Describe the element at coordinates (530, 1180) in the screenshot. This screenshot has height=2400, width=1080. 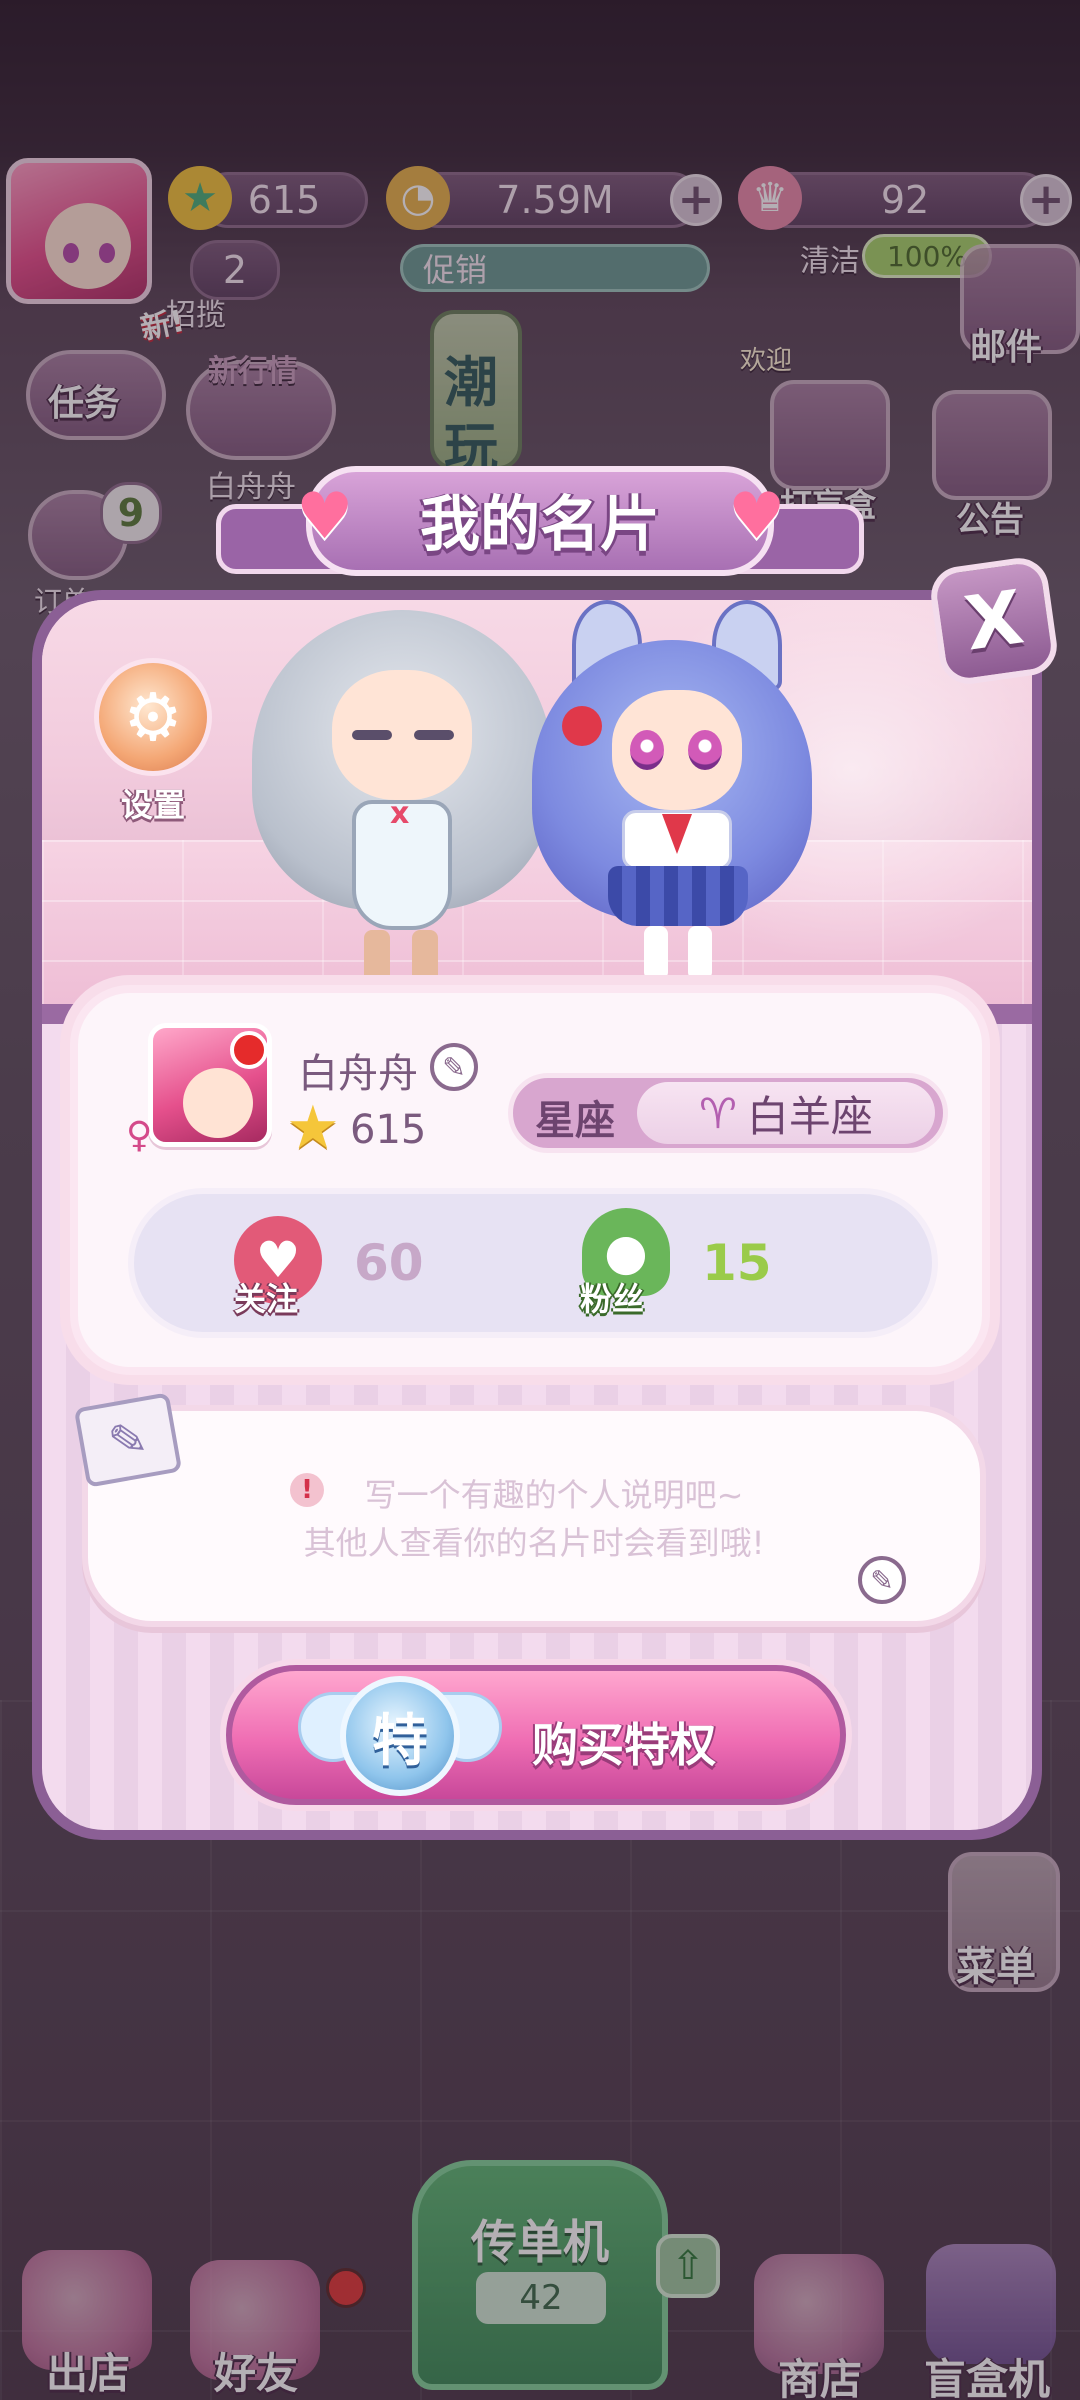
I see `profile-card: ♀ 白舟舟 ✎ ★ 615 星座 ♈ 白羊座 ♥ 关注 60 ● 粉丝 15` at that location.